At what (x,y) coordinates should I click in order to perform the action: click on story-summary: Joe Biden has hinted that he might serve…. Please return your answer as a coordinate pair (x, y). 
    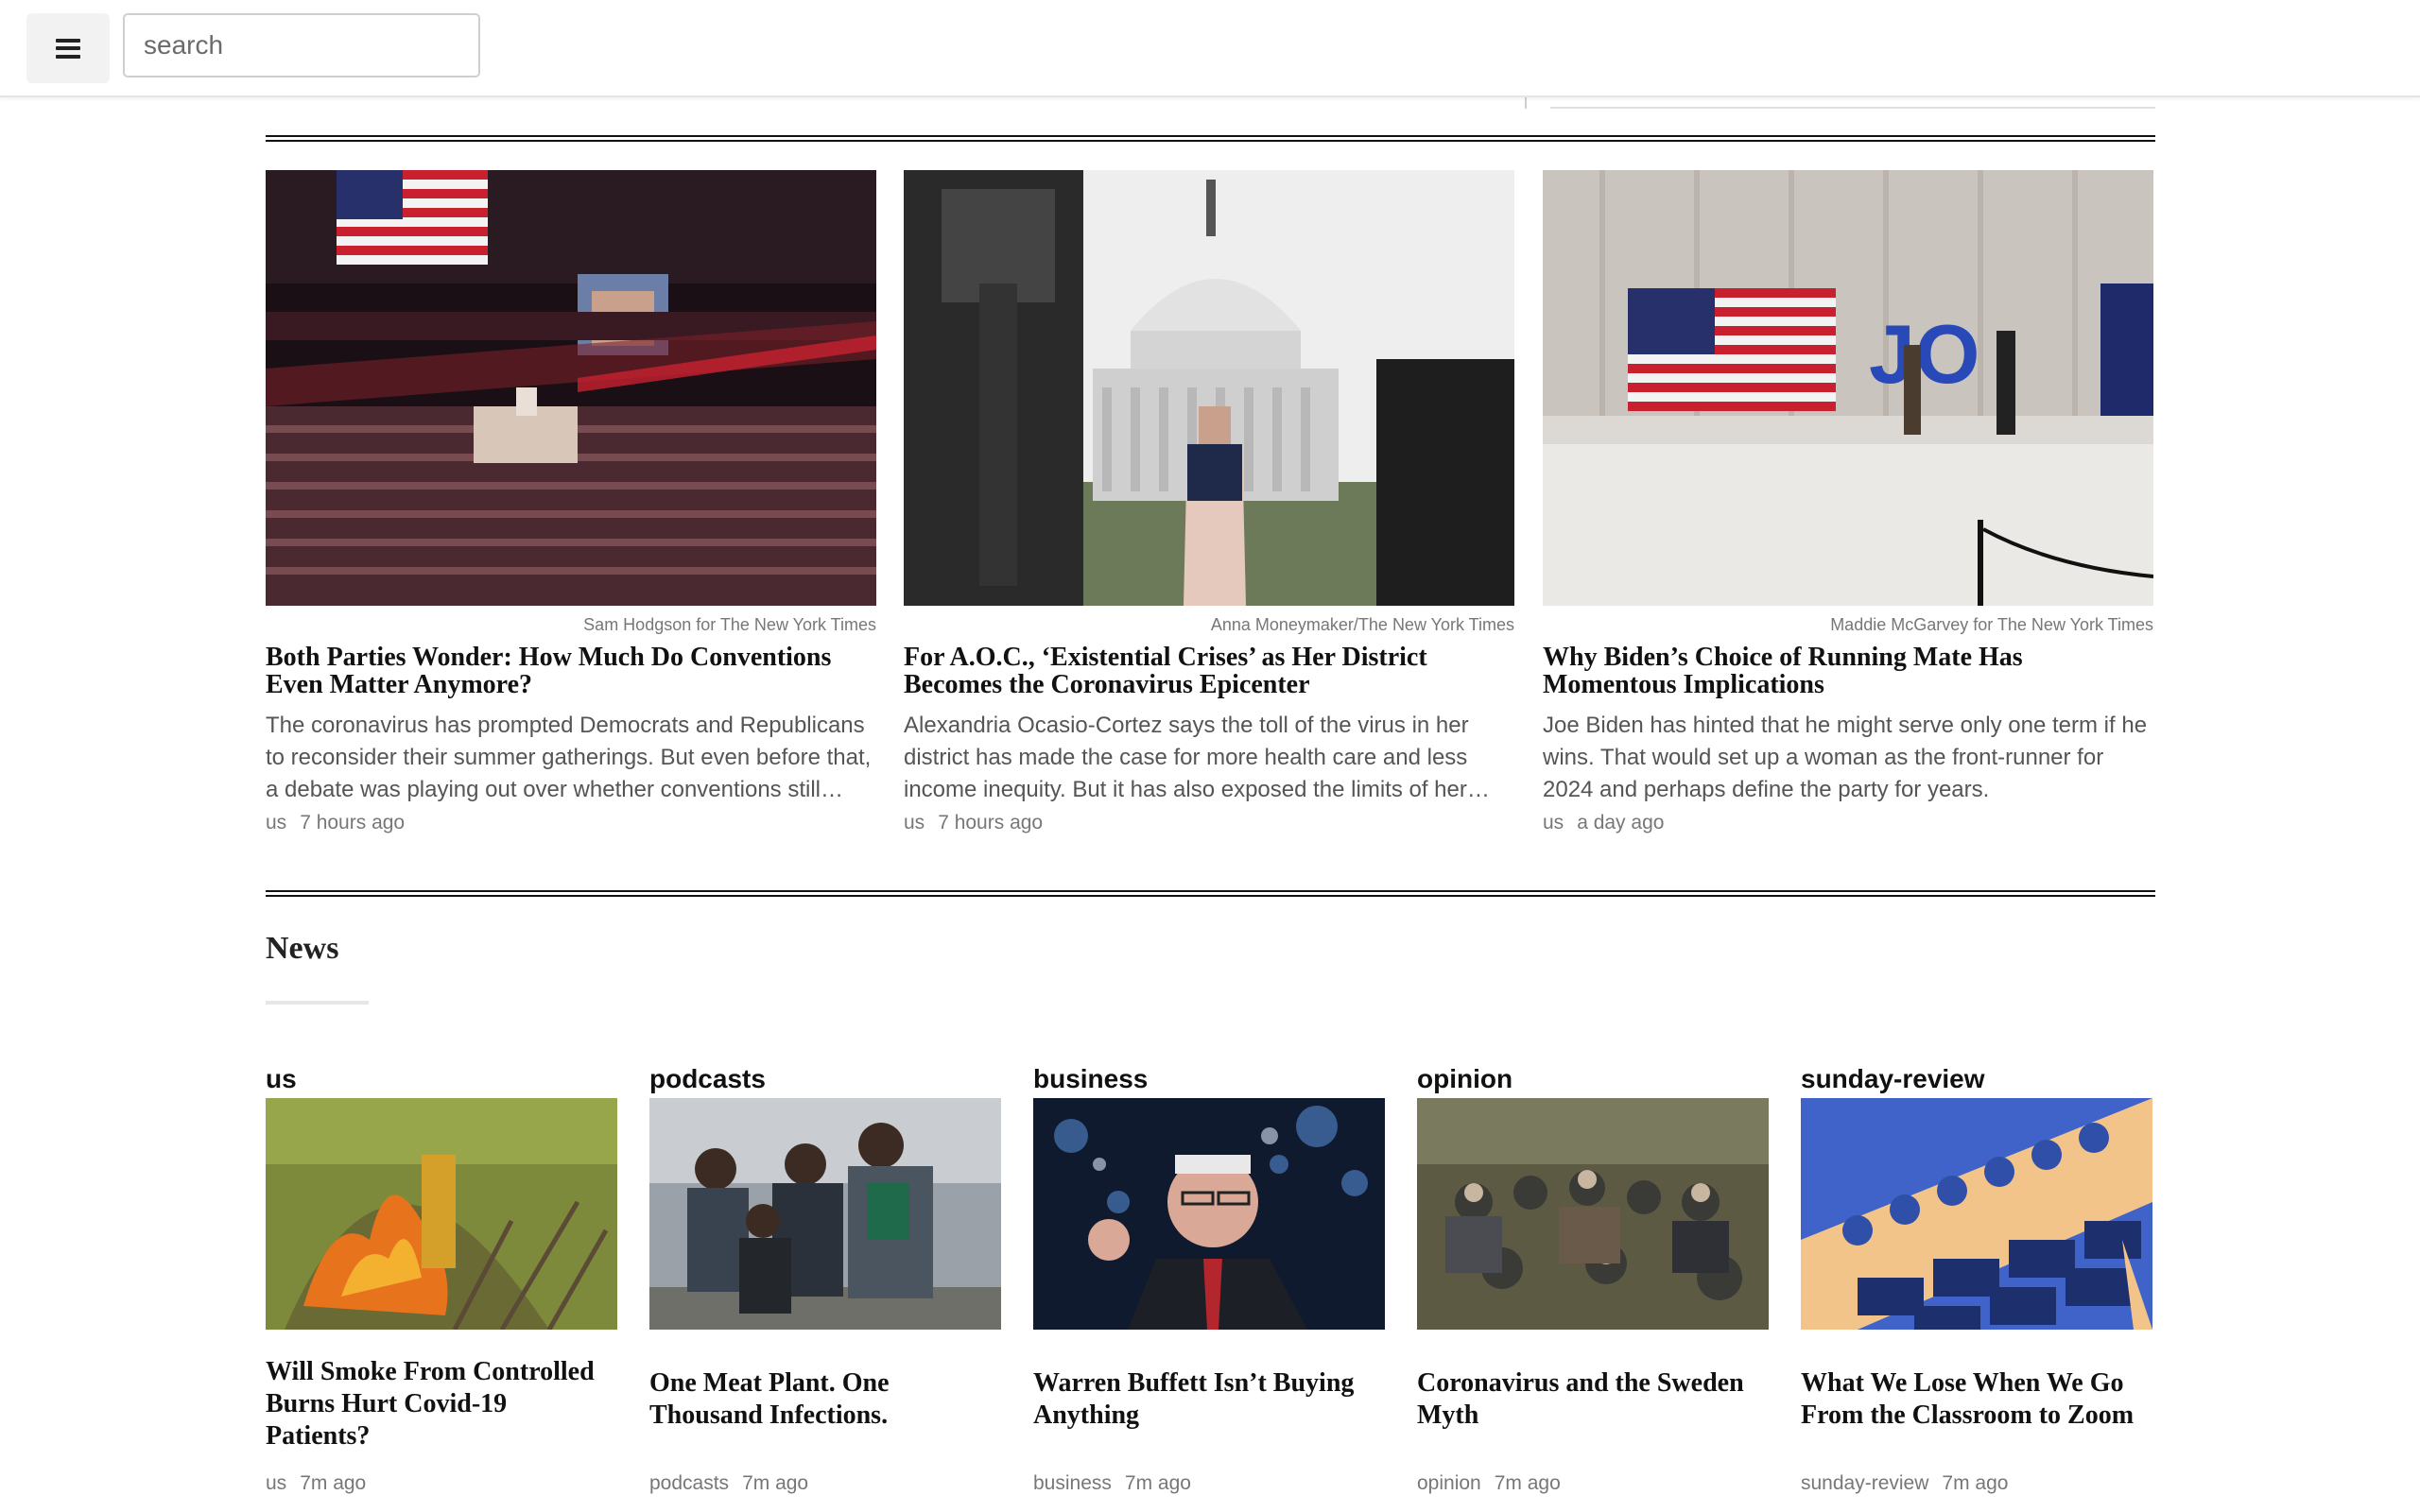
    Looking at the image, I should click on (1845, 757).